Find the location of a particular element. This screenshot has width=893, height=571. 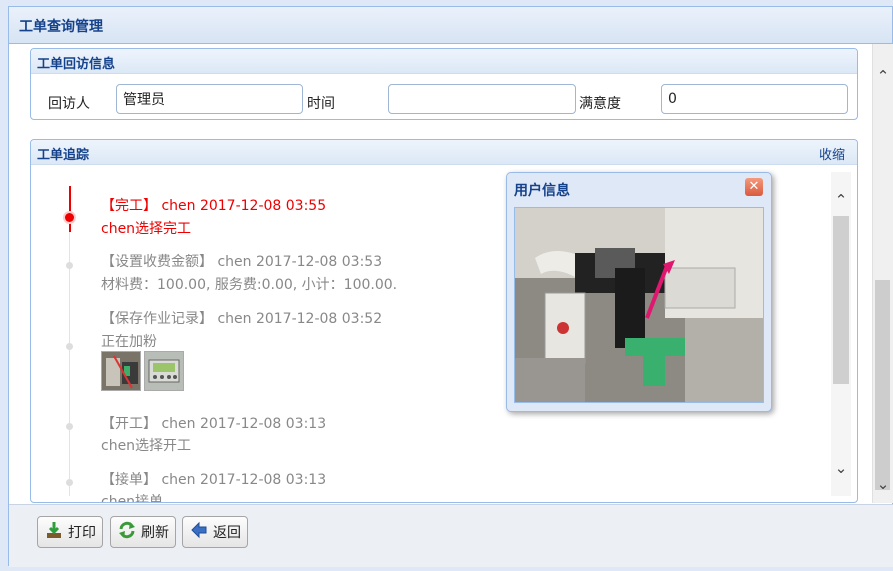

timeline-dot-active is located at coordinates (69, 217).